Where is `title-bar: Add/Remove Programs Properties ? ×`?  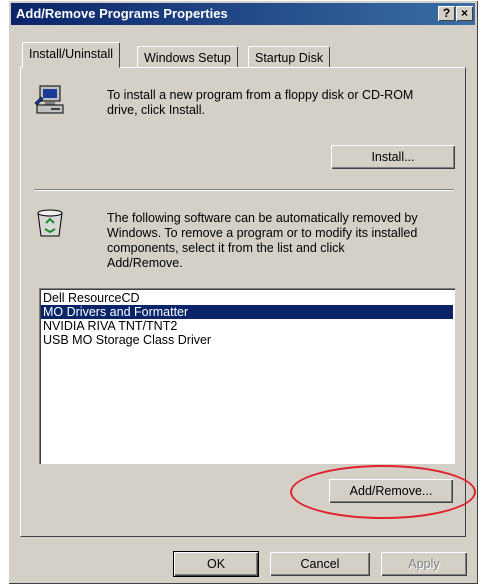
title-bar: Add/Remove Programs Properties ? × is located at coordinates (243, 14).